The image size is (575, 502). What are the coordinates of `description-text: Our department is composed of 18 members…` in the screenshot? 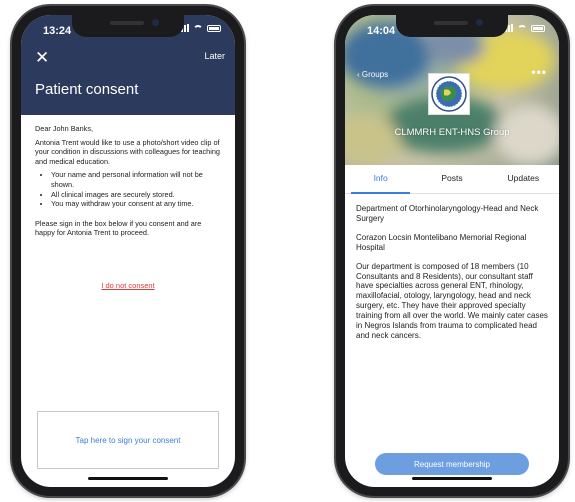 It's located at (452, 300).